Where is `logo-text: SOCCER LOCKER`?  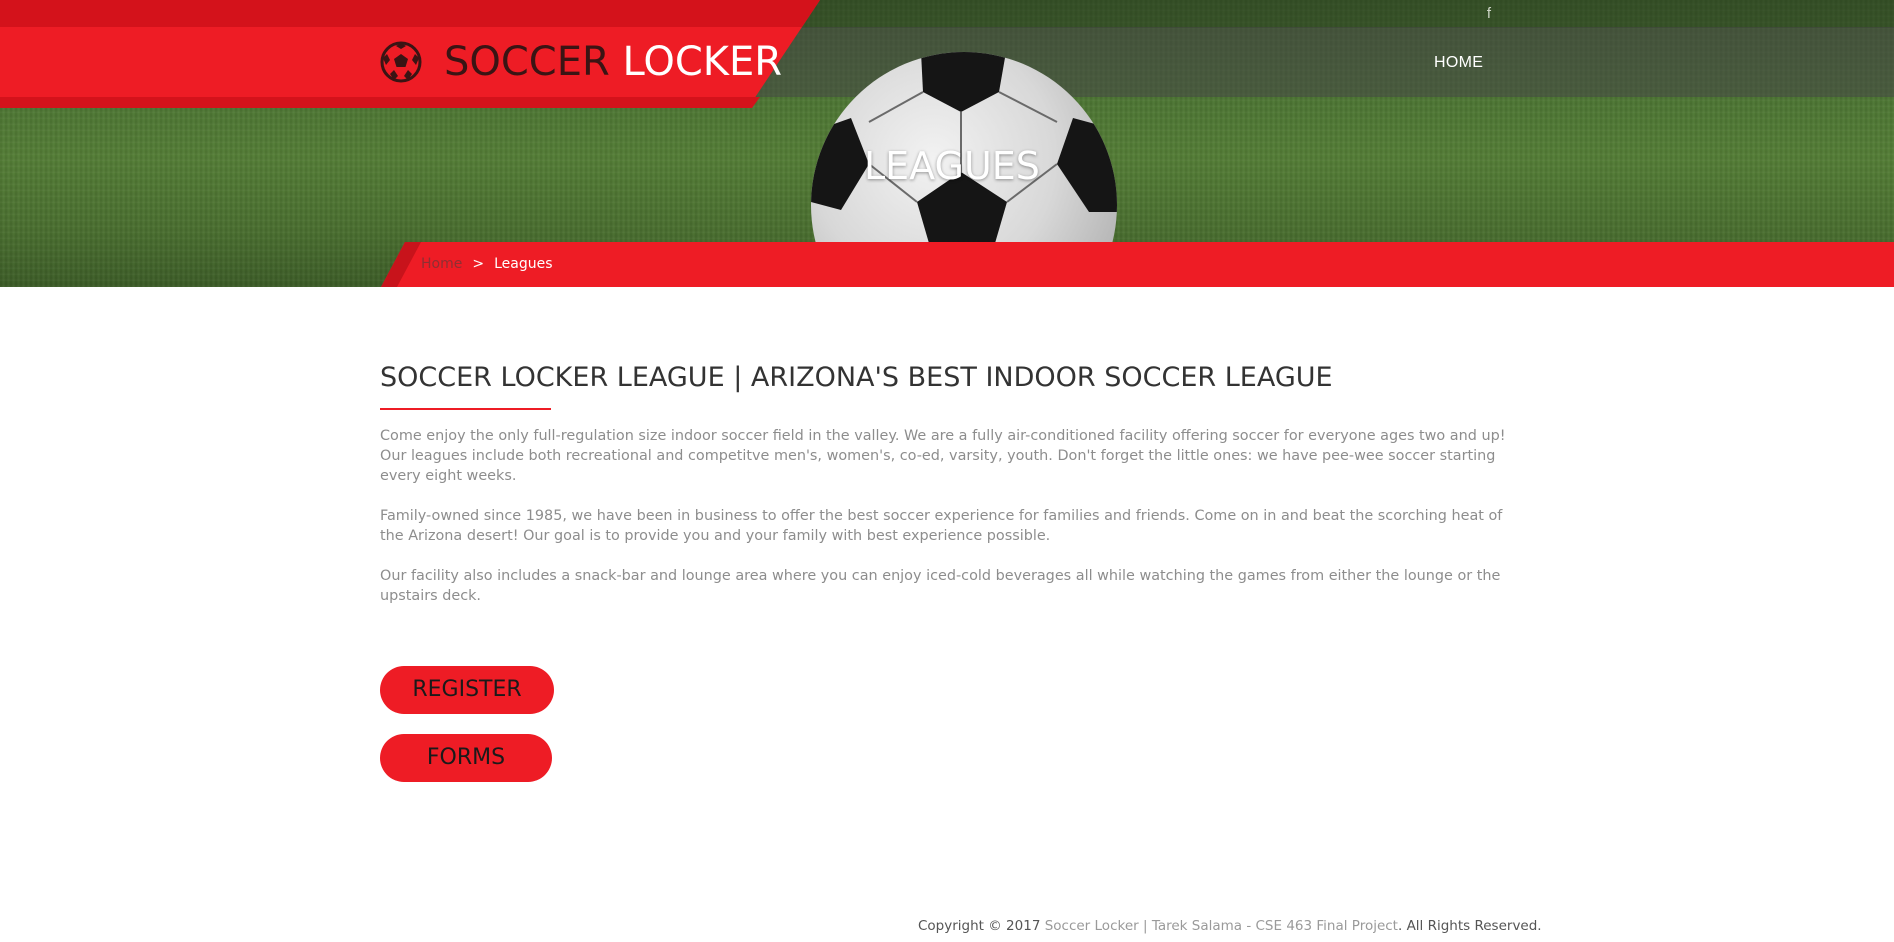 logo-text: SOCCER LOCKER is located at coordinates (613, 62).